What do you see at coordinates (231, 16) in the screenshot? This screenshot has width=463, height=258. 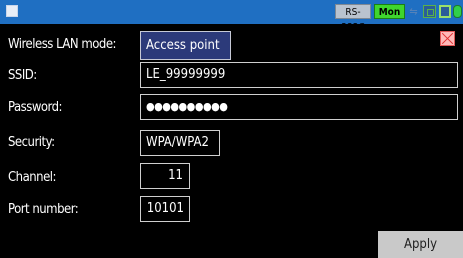 I see `status-bar: RS-232C Mon ⇋` at bounding box center [231, 16].